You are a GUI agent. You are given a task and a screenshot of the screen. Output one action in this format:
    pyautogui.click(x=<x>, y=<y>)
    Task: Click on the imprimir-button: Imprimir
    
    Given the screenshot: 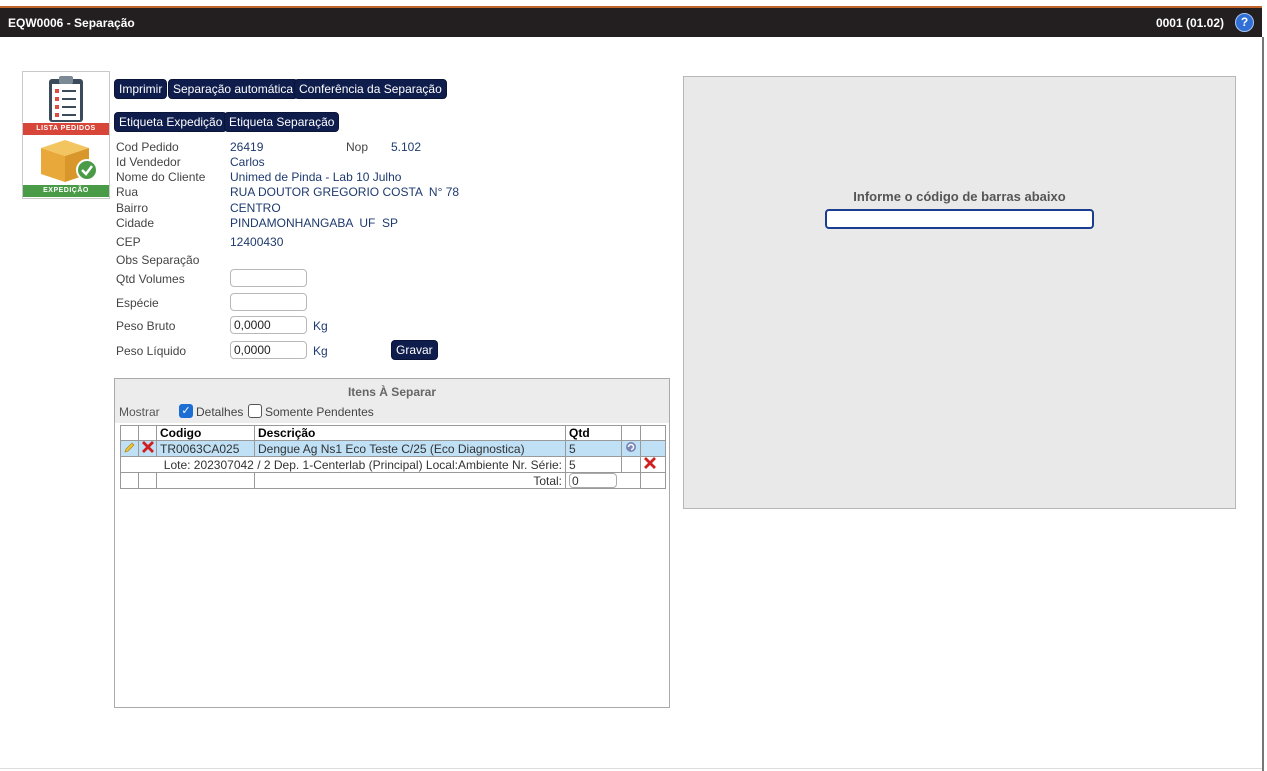 What is the action you would take?
    pyautogui.click(x=141, y=89)
    